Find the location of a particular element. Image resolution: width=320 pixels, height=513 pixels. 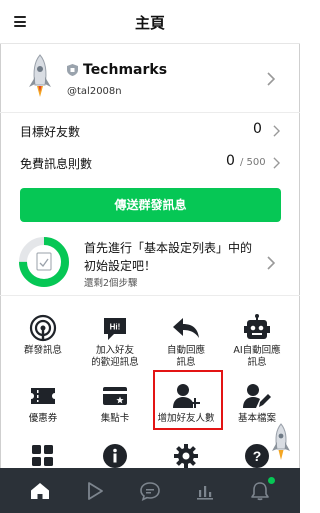

ai-auto-reply-label-1: AI自動回應 is located at coordinates (257, 350).